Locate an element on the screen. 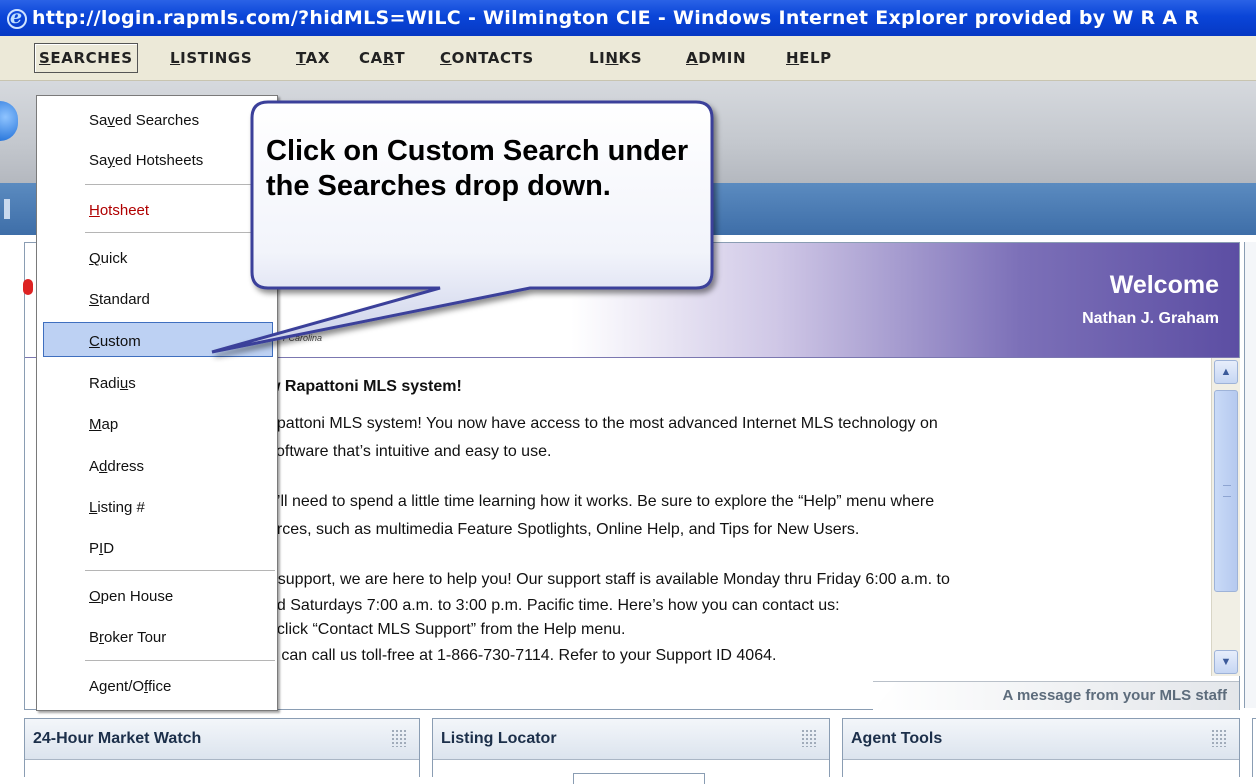 This screenshot has width=1256, height=784. callout-bubble is located at coordinates (462, 227).